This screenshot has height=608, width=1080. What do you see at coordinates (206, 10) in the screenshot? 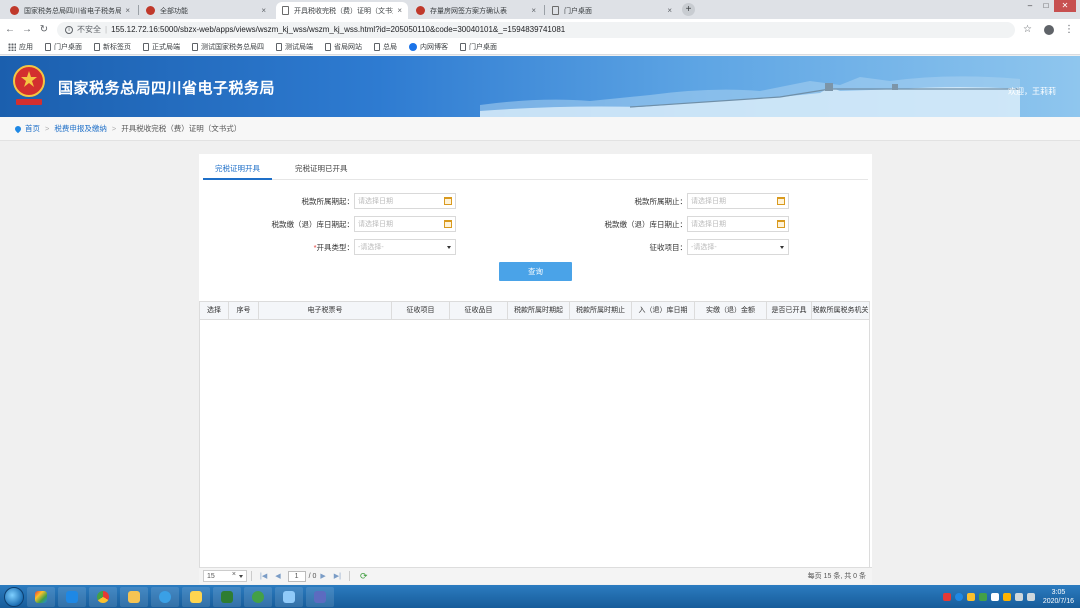
I see `browser-tab-2: 全部功能 ×` at bounding box center [206, 10].